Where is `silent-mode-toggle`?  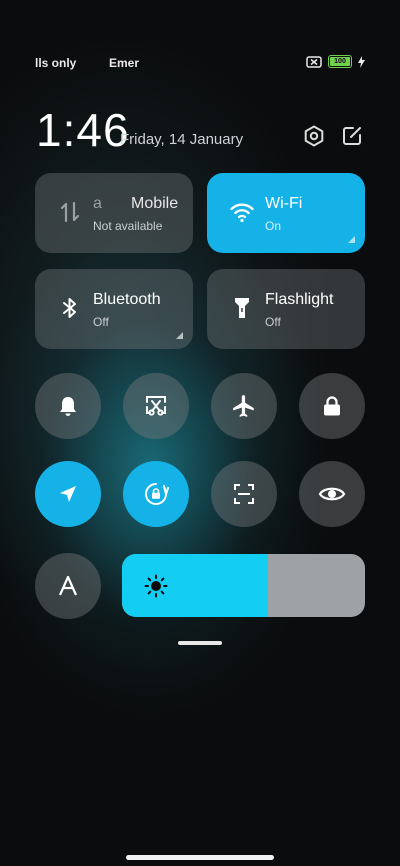 silent-mode-toggle is located at coordinates (68, 406).